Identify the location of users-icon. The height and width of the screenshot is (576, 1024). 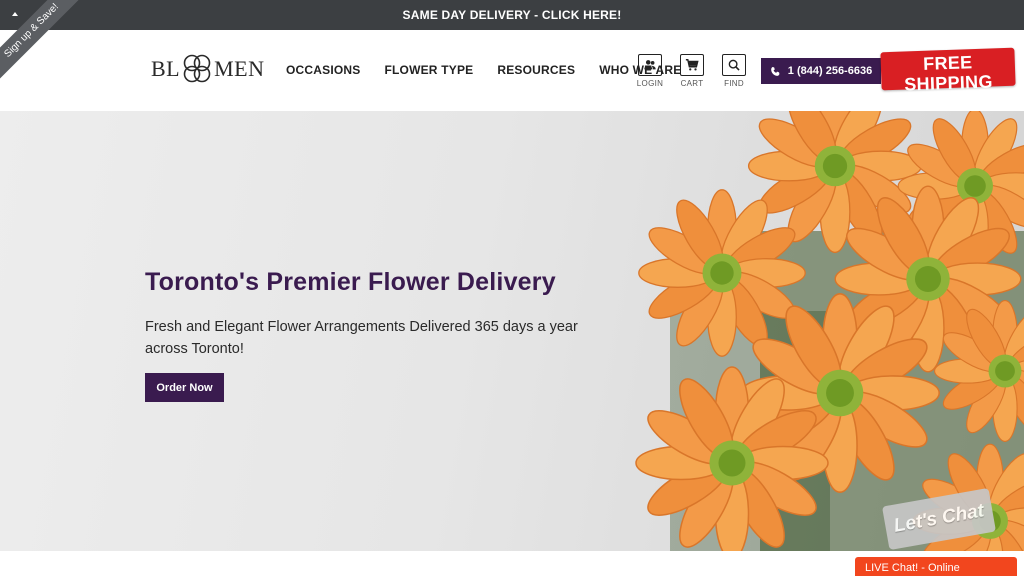
(650, 65).